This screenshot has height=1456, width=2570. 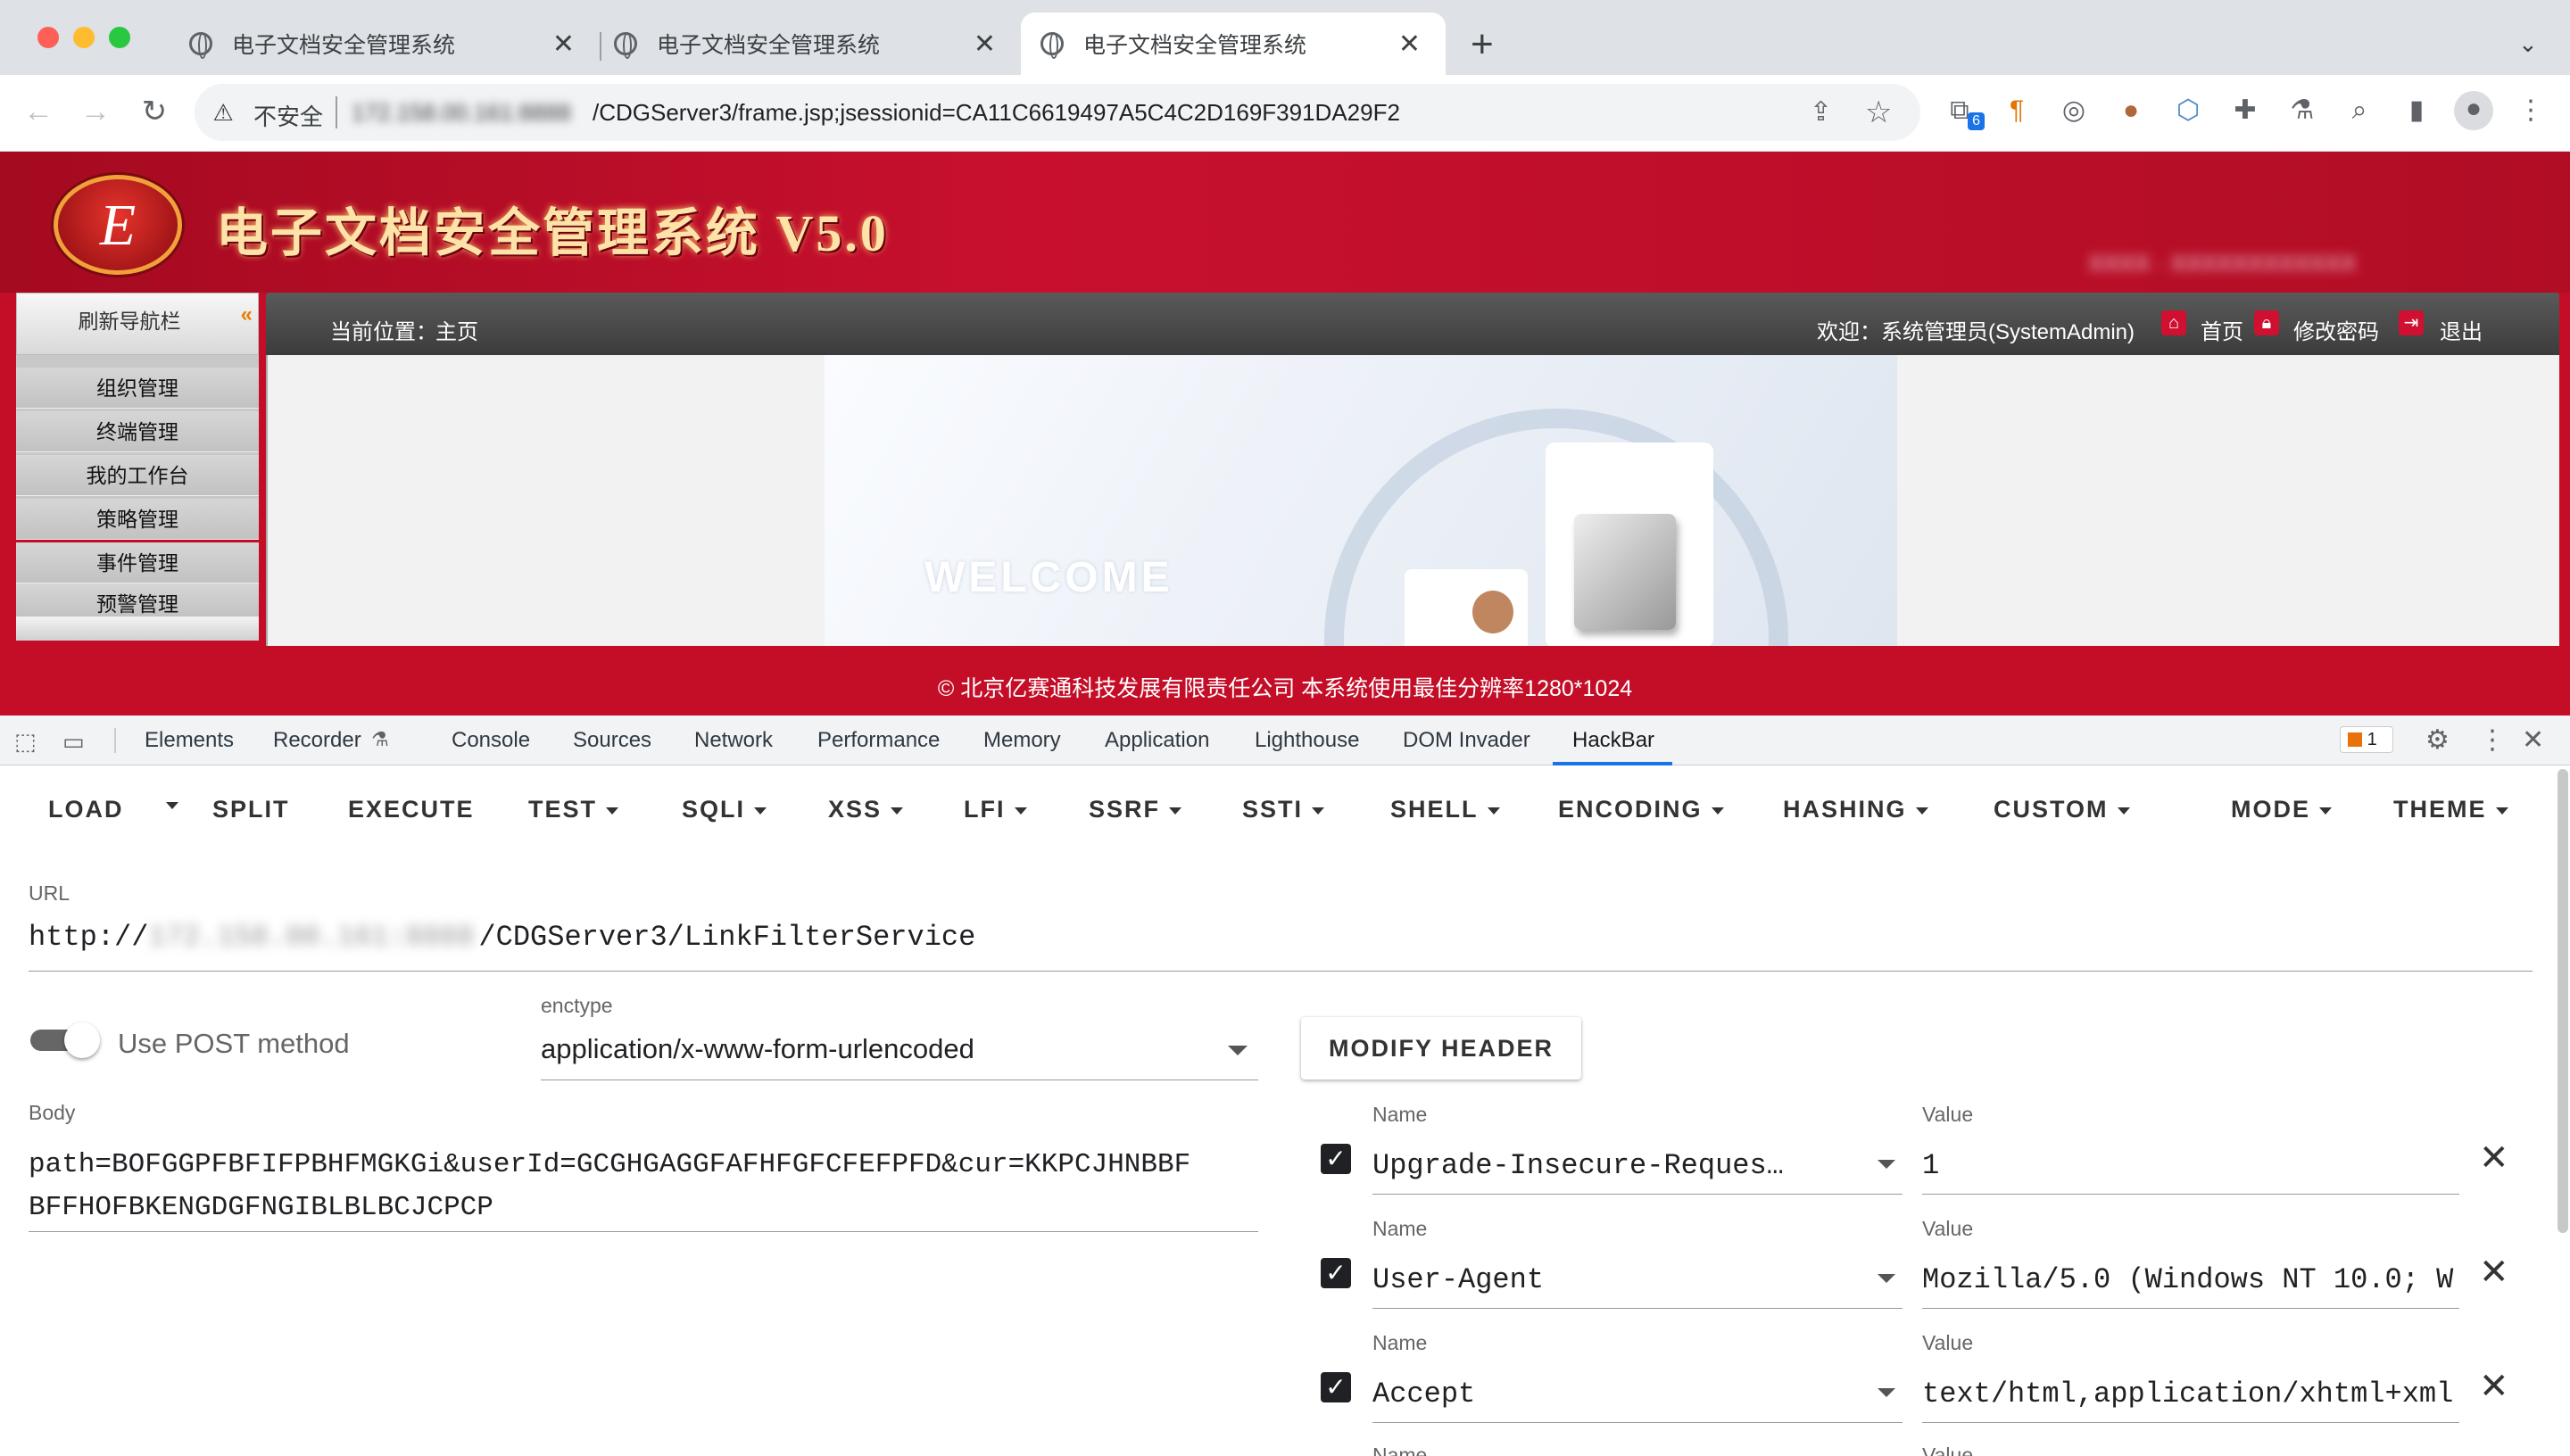 I want to click on sidebar-header: 刷新导航栏 «, so click(x=137, y=324).